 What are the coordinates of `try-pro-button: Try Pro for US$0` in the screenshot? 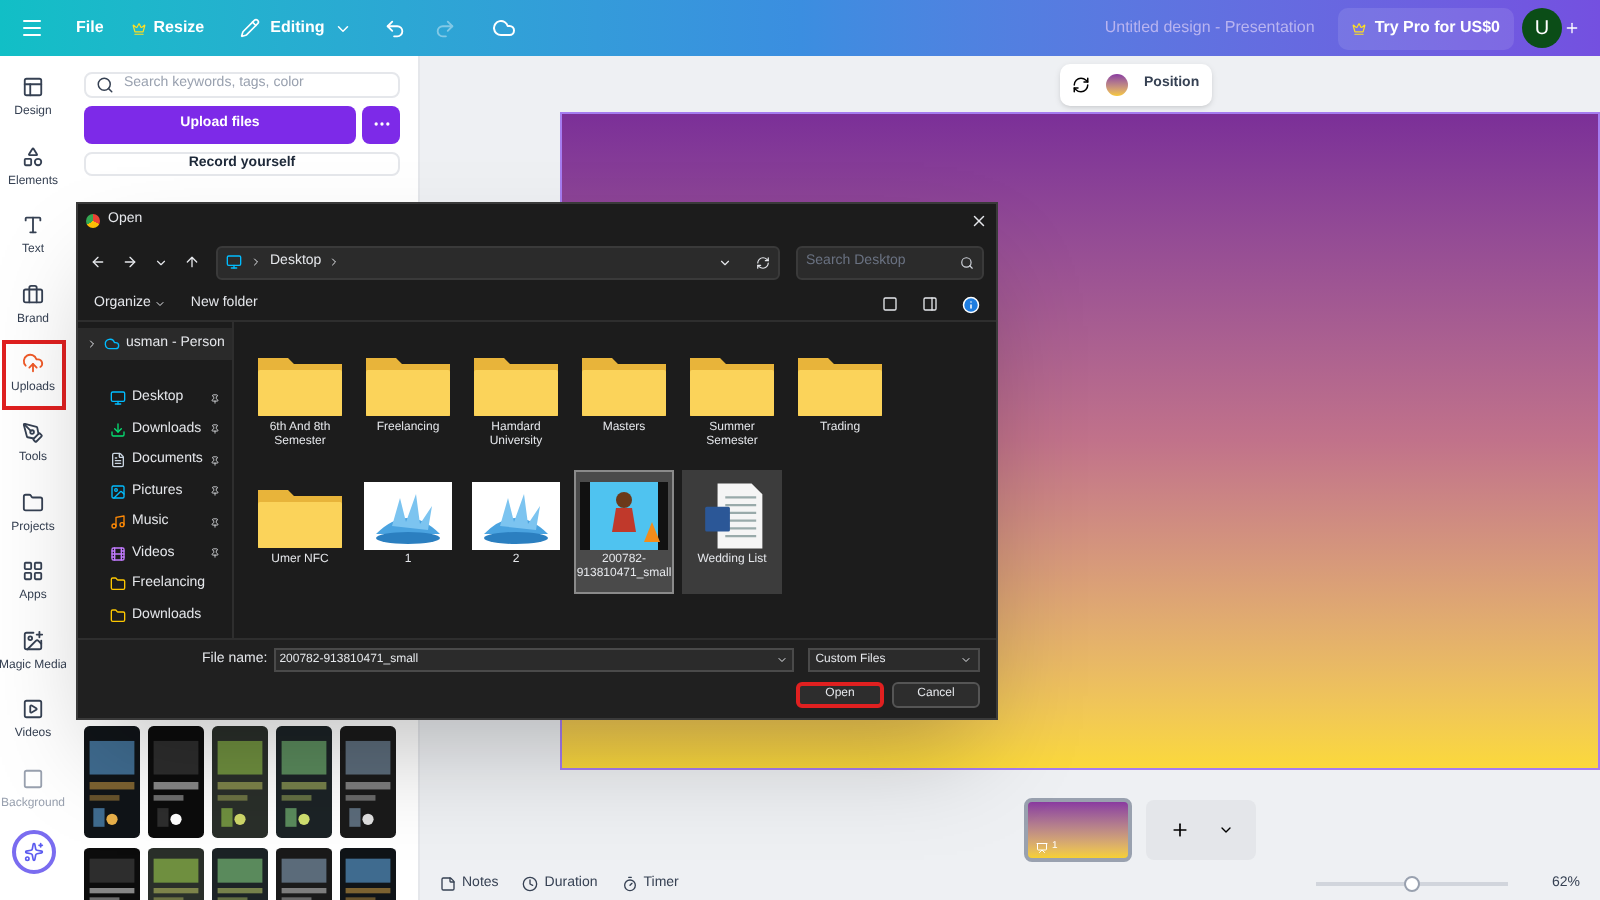 It's located at (1426, 28).